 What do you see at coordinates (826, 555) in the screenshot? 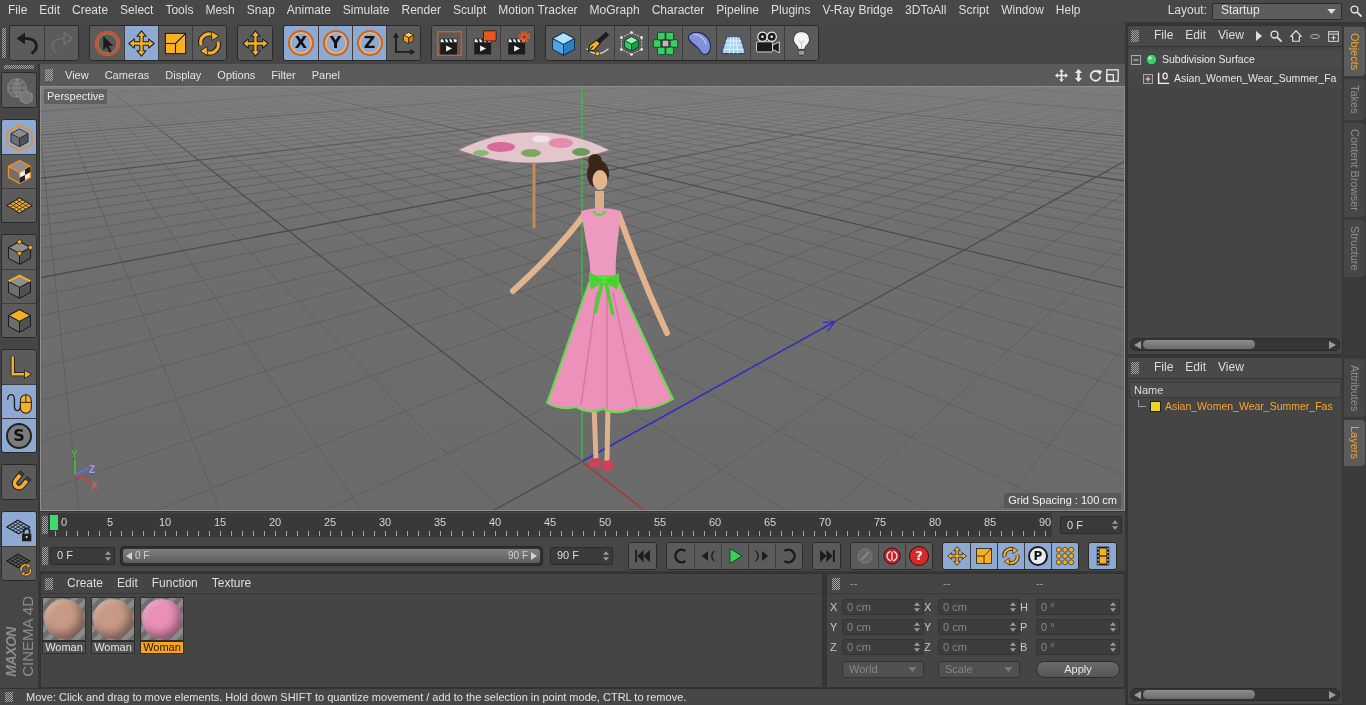
I see `go-to-end-button` at bounding box center [826, 555].